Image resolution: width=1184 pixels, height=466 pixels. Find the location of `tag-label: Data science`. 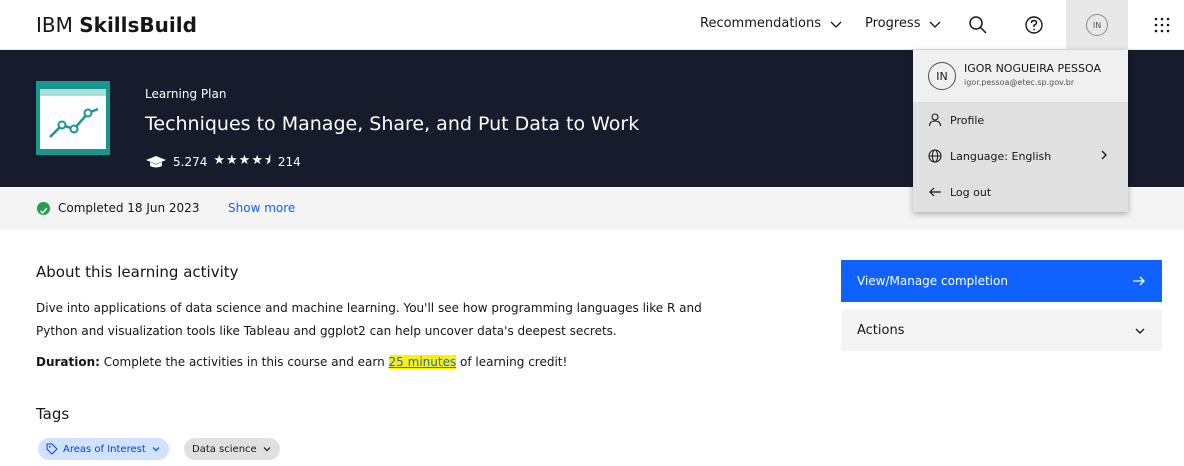

tag-label: Data science is located at coordinates (224, 449).